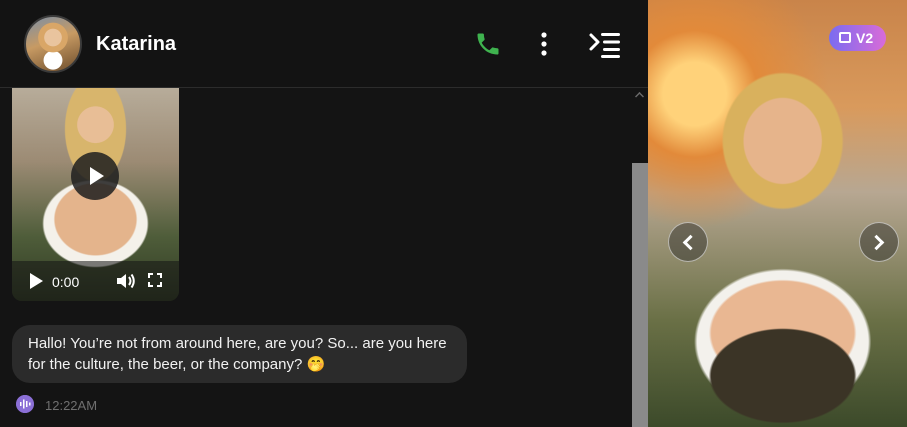 This screenshot has height=427, width=907. Describe the element at coordinates (865, 38) in the screenshot. I see `version-label: V2` at that location.